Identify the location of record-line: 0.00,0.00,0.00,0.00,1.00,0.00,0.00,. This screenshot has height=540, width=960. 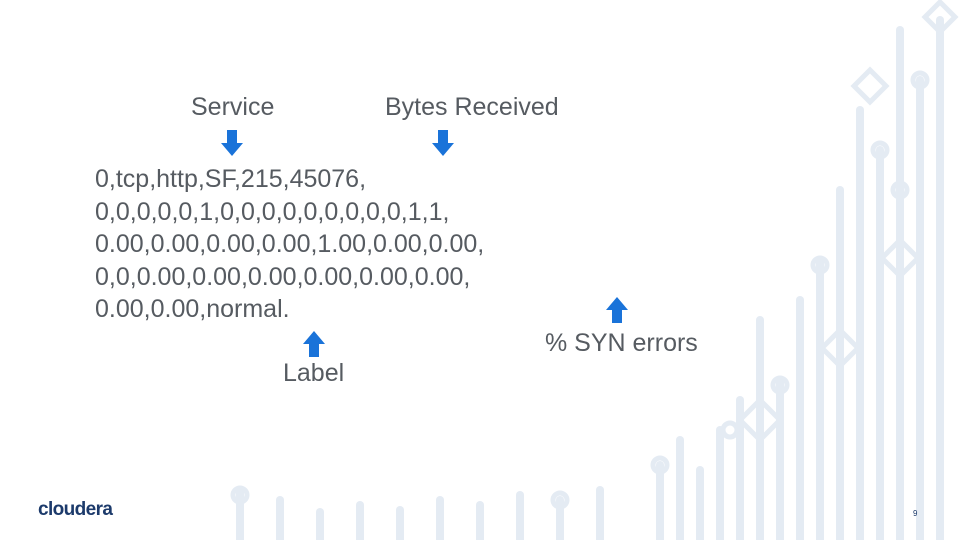
(290, 244).